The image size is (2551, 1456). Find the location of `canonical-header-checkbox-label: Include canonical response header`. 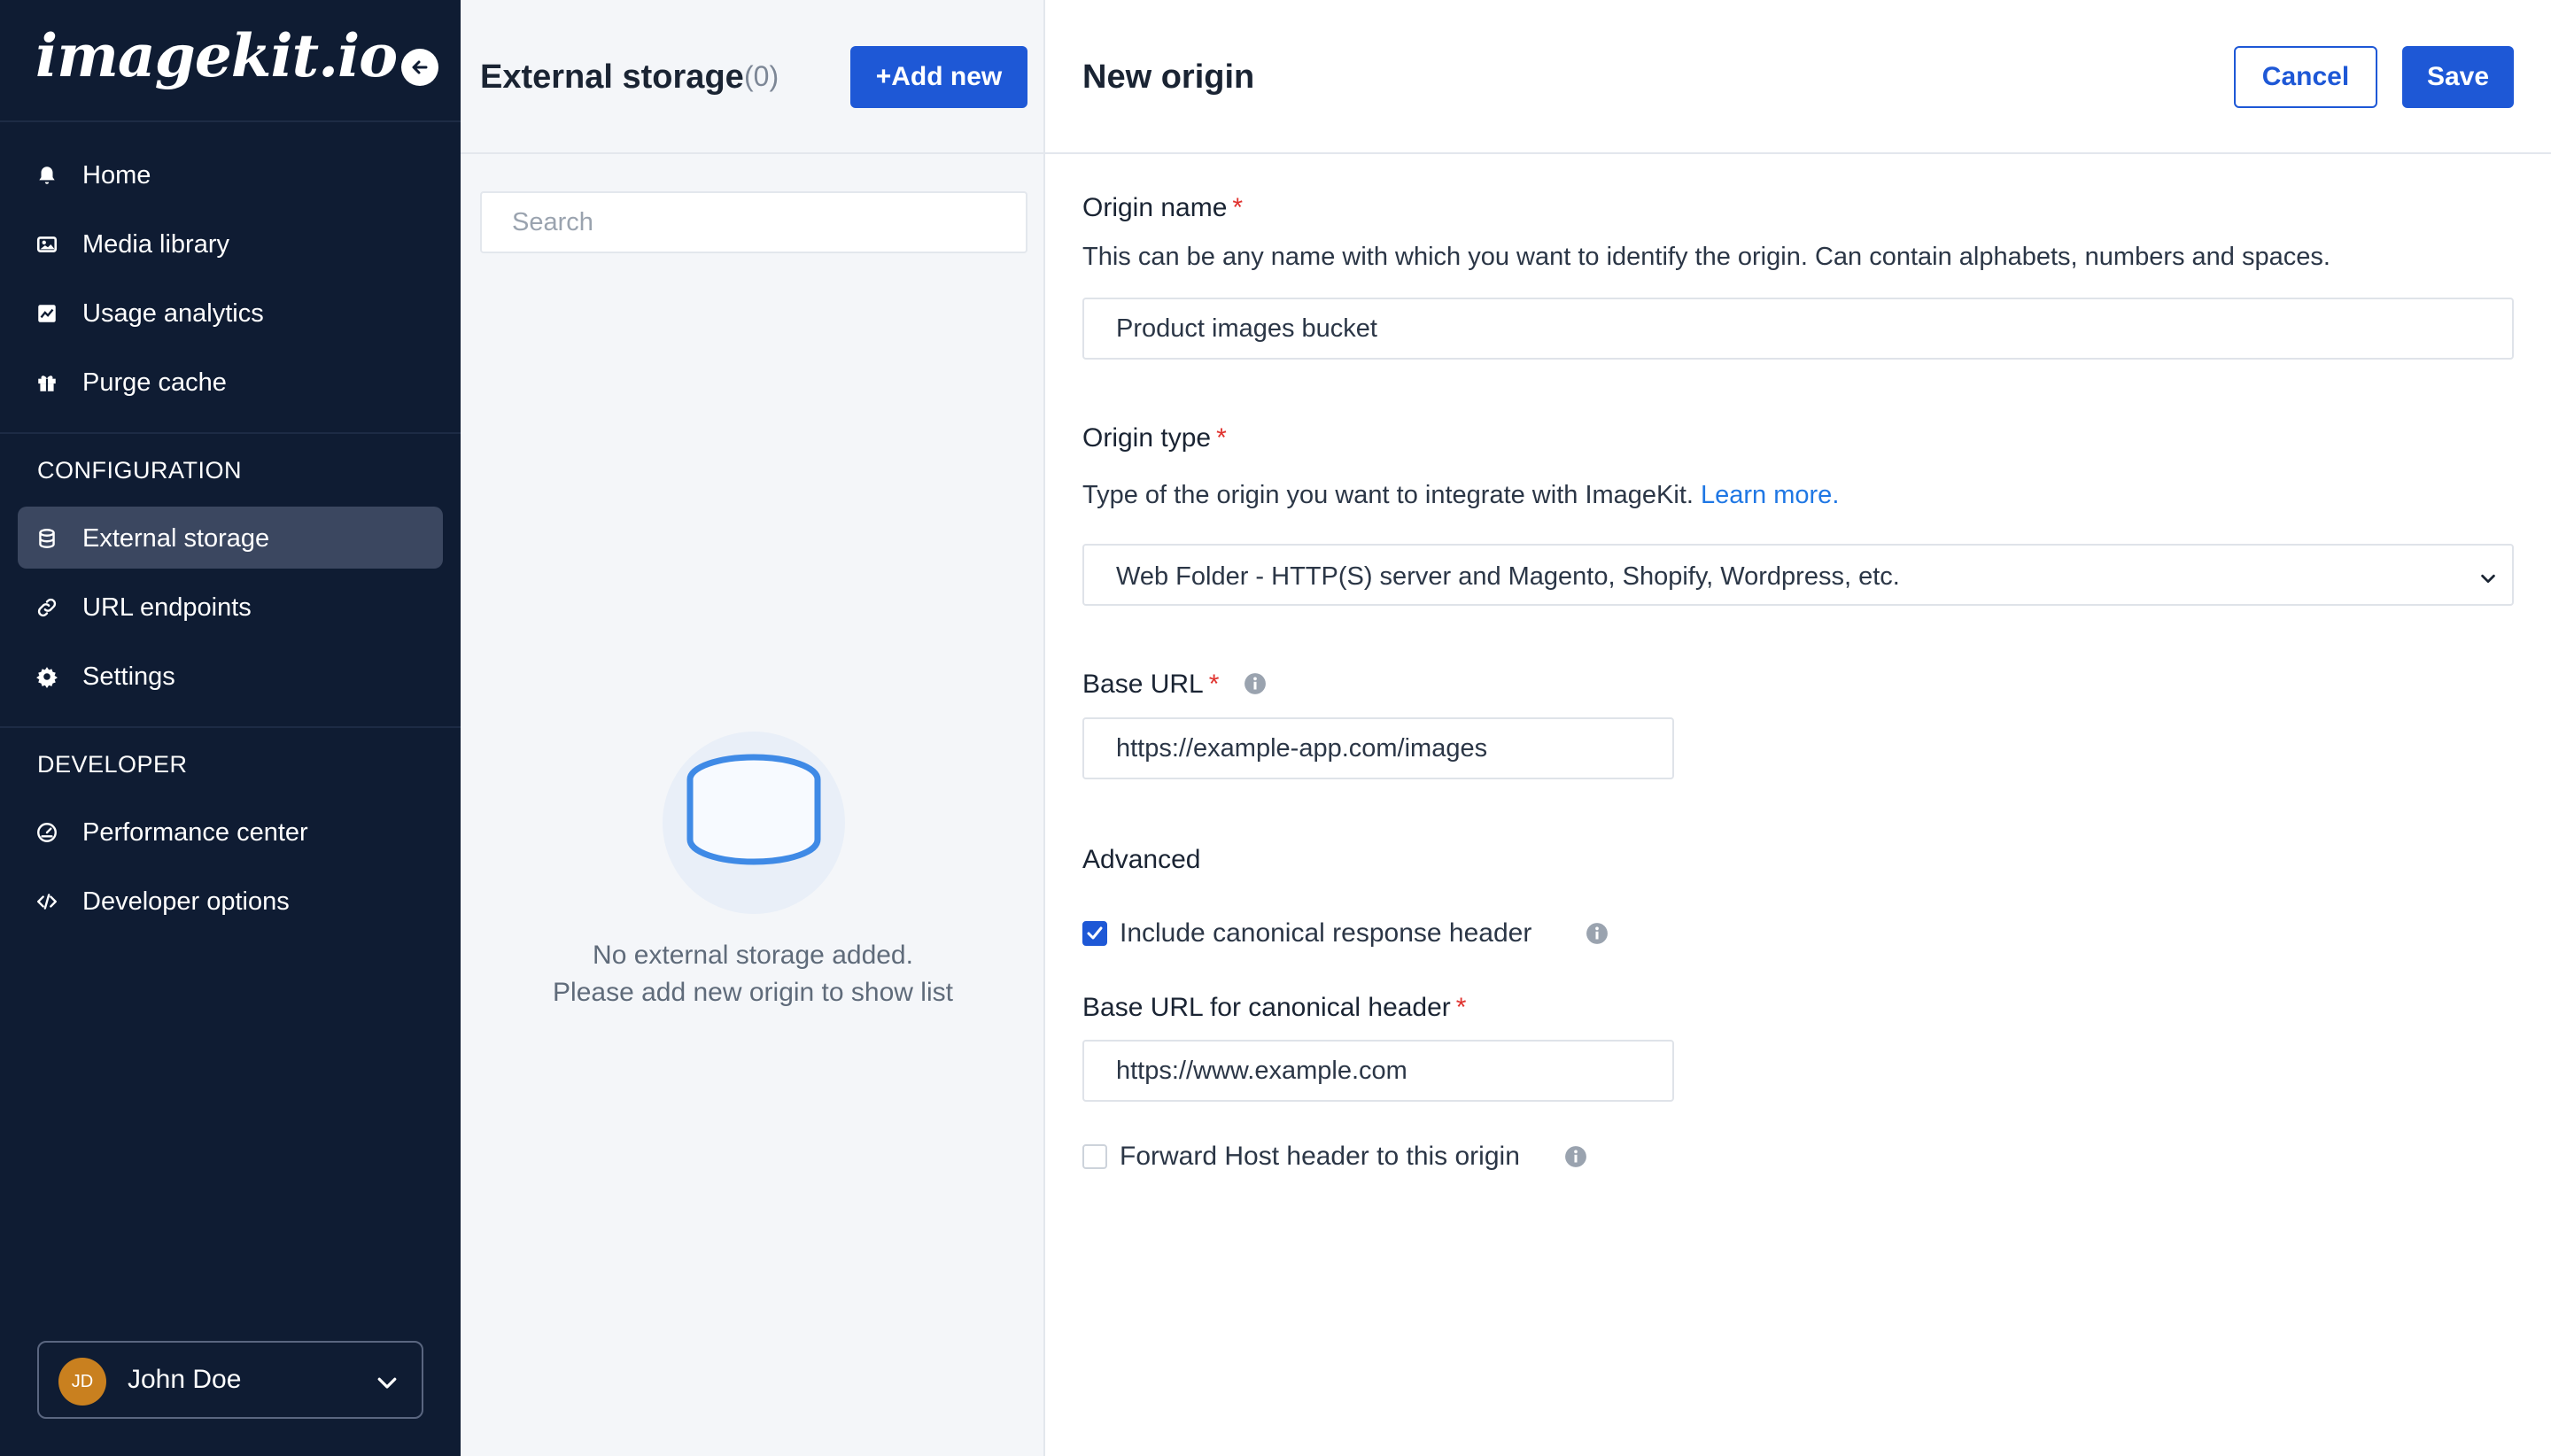

canonical-header-checkbox-label: Include canonical response header is located at coordinates (1326, 933).